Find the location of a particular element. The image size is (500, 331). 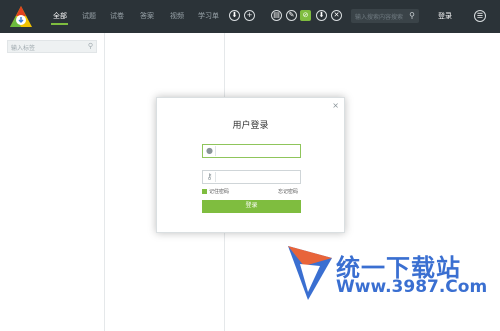

add-icon: + is located at coordinates (249, 15).